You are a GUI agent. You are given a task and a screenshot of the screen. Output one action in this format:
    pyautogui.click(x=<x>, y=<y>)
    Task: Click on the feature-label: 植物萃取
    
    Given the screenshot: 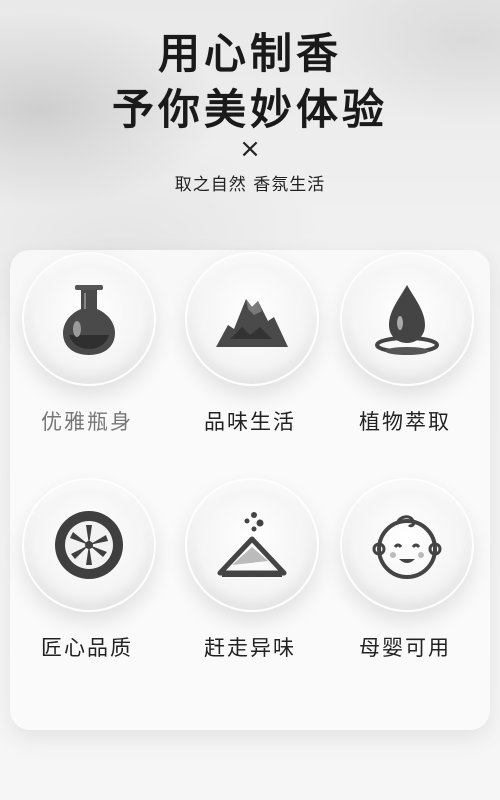 What is the action you would take?
    pyautogui.click(x=405, y=422)
    